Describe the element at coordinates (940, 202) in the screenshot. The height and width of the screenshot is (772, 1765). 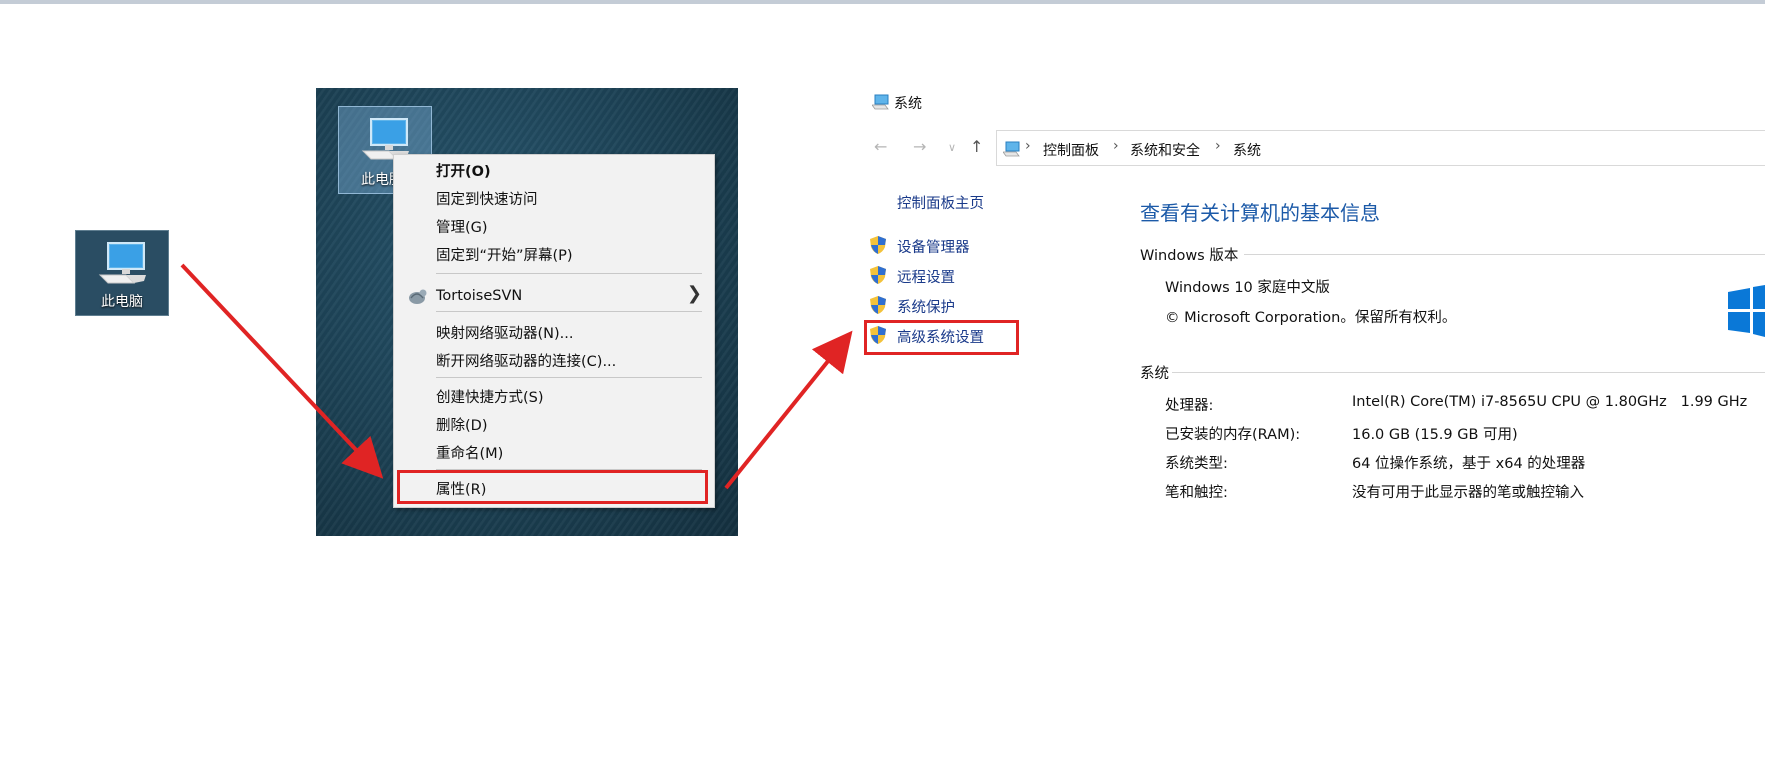
I see `control-panel-home-link: 控制面板主页` at that location.